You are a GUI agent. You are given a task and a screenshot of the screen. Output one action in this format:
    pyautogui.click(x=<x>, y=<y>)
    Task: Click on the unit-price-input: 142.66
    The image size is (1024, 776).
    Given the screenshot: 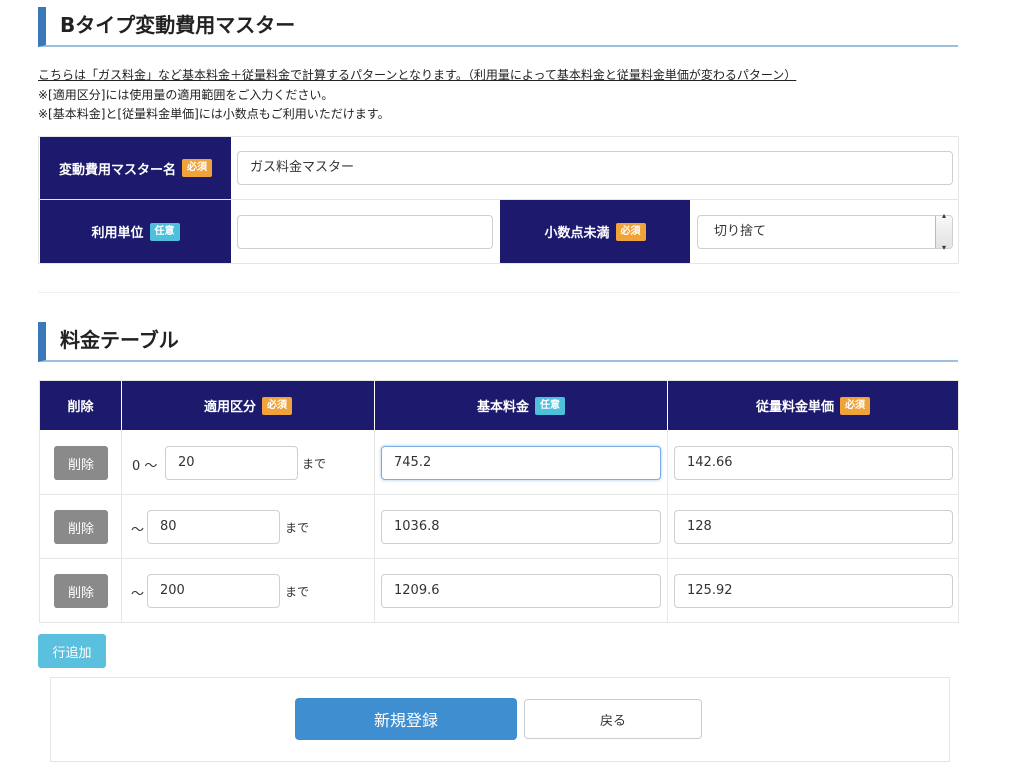 What is the action you would take?
    pyautogui.click(x=813, y=463)
    